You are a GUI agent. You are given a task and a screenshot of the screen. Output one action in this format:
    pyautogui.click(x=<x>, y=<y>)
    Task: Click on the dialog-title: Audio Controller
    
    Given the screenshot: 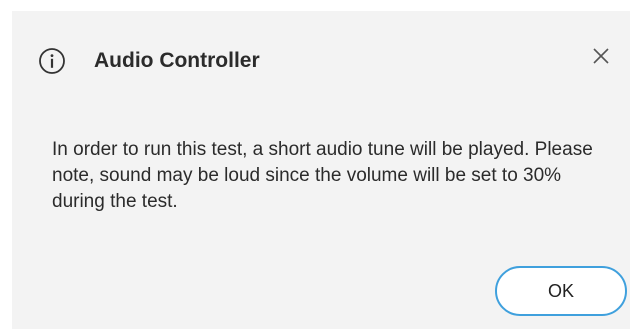 What is the action you would take?
    pyautogui.click(x=177, y=60)
    